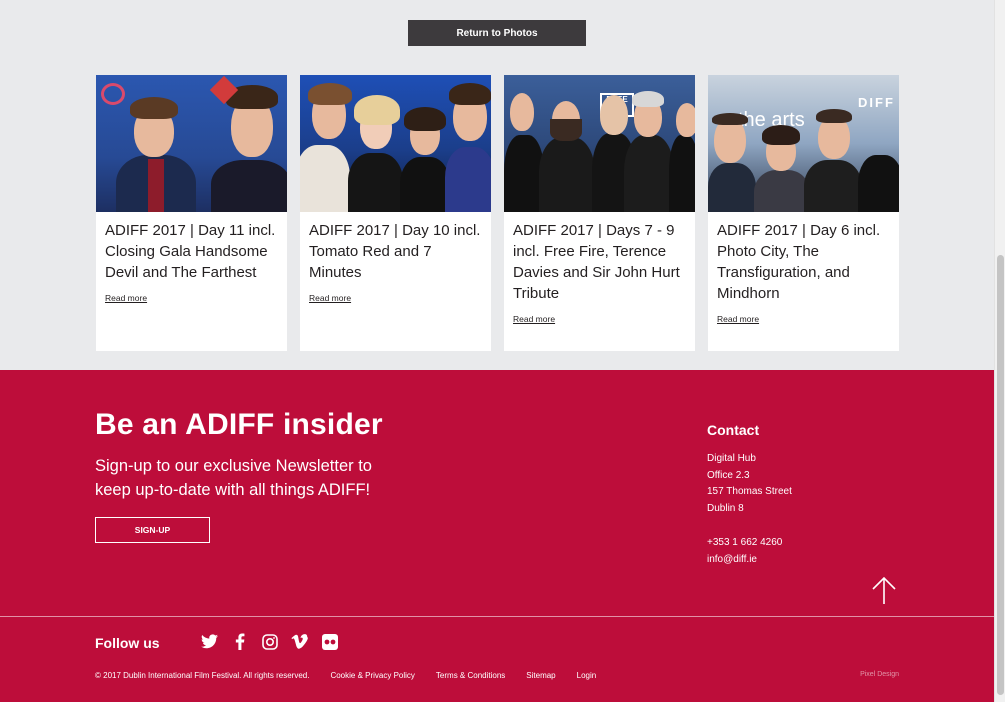 The height and width of the screenshot is (702, 1005). Describe the element at coordinates (733, 430) in the screenshot. I see `contact-heading: Contact` at that location.